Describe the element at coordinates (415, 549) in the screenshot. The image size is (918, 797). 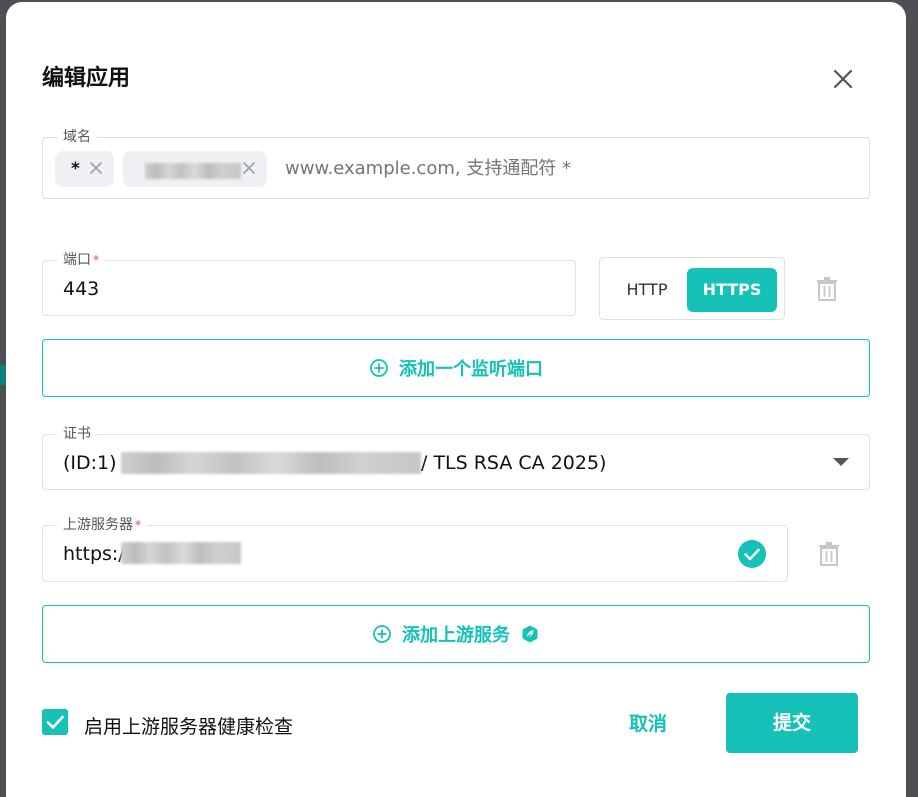
I see `upstream-field: 上游服务器 * https:/` at that location.